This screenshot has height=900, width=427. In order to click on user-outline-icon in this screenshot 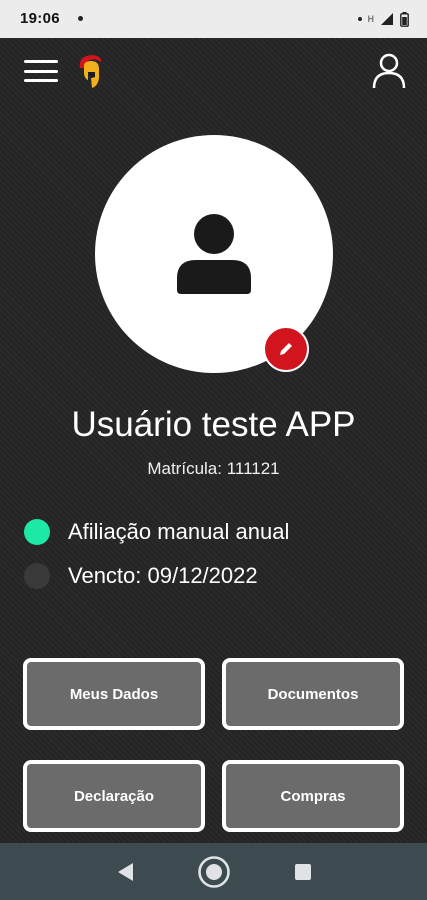, I will do `click(389, 71)`.